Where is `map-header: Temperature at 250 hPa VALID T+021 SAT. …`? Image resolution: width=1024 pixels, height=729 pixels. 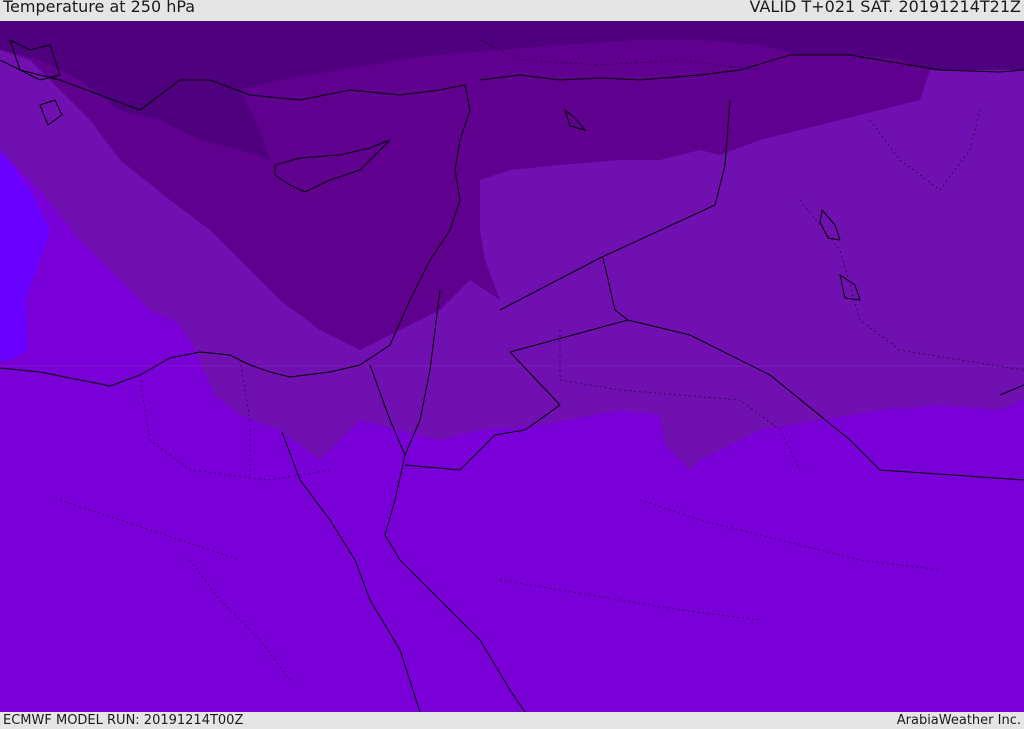
map-header: Temperature at 250 hPa VALID T+021 SAT. … is located at coordinates (512, 10).